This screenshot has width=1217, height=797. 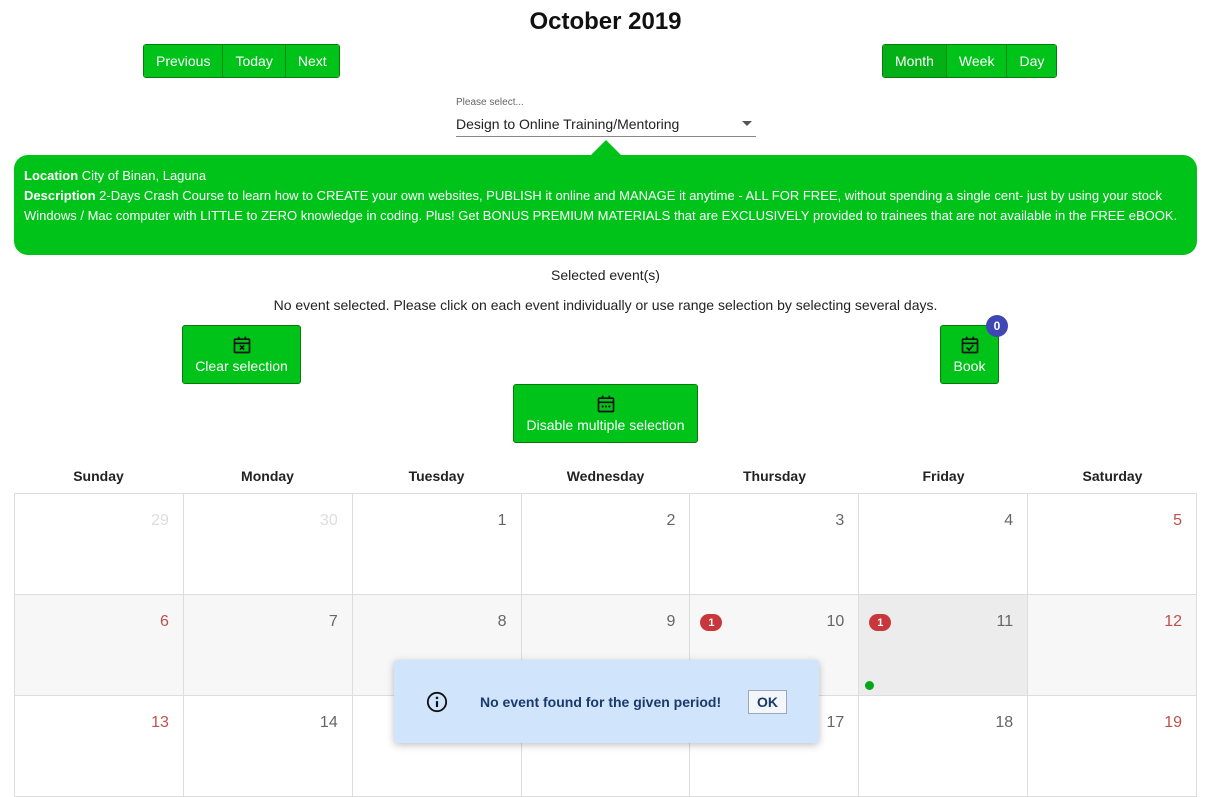 What do you see at coordinates (328, 722) in the screenshot?
I see `day-number: 14` at bounding box center [328, 722].